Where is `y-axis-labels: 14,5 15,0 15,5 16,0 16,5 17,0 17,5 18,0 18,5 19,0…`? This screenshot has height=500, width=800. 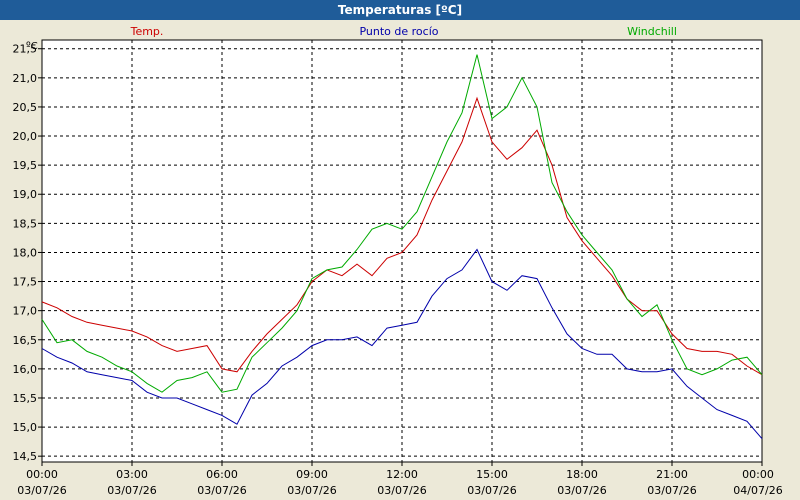
y-axis-labels: 14,5 15,0 15,5 16,0 16,5 17,0 17,5 18,0 18,5 19,0… is located at coordinates (25, 253).